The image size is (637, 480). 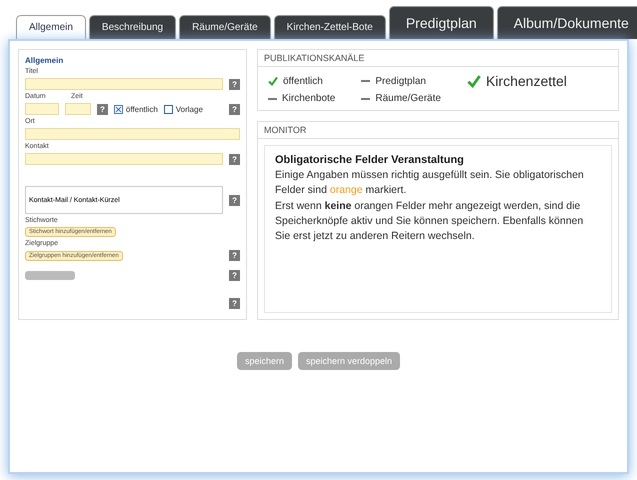 What do you see at coordinates (78, 109) in the screenshot?
I see `time-field` at bounding box center [78, 109].